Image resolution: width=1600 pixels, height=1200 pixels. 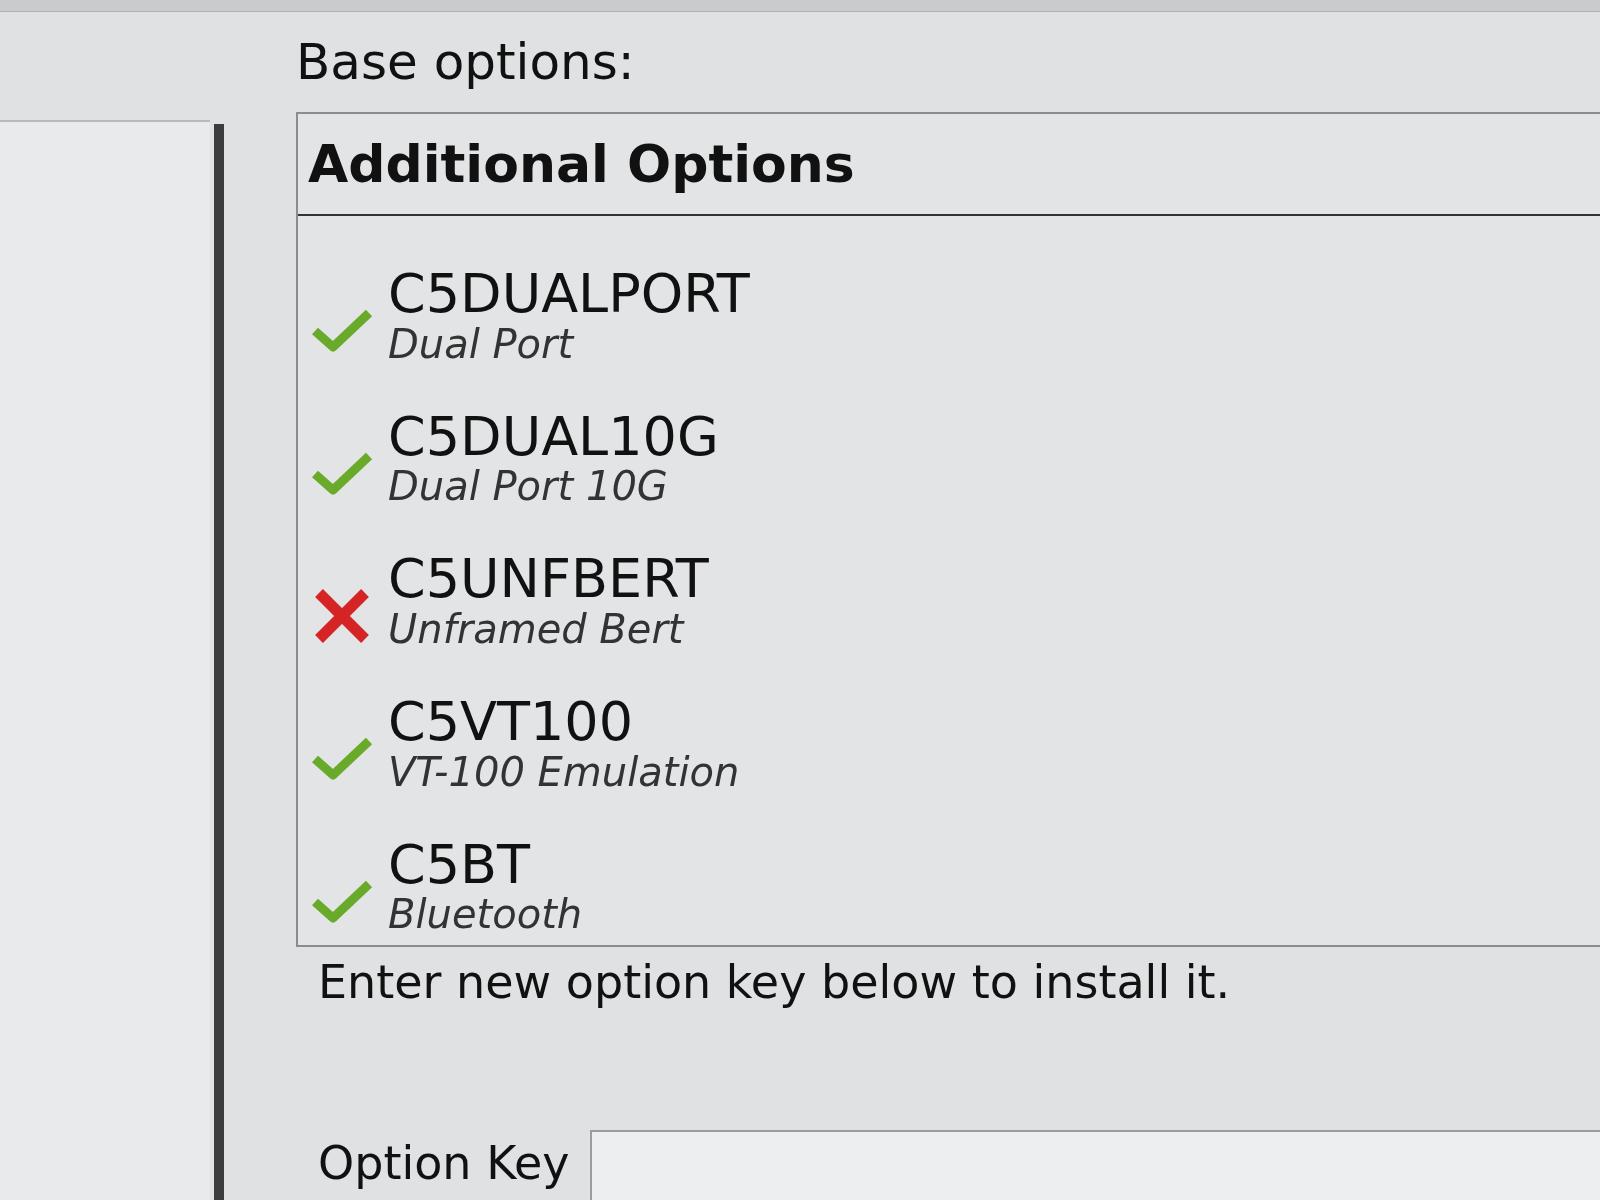 I want to click on section-label: Base options:, so click(x=465, y=62).